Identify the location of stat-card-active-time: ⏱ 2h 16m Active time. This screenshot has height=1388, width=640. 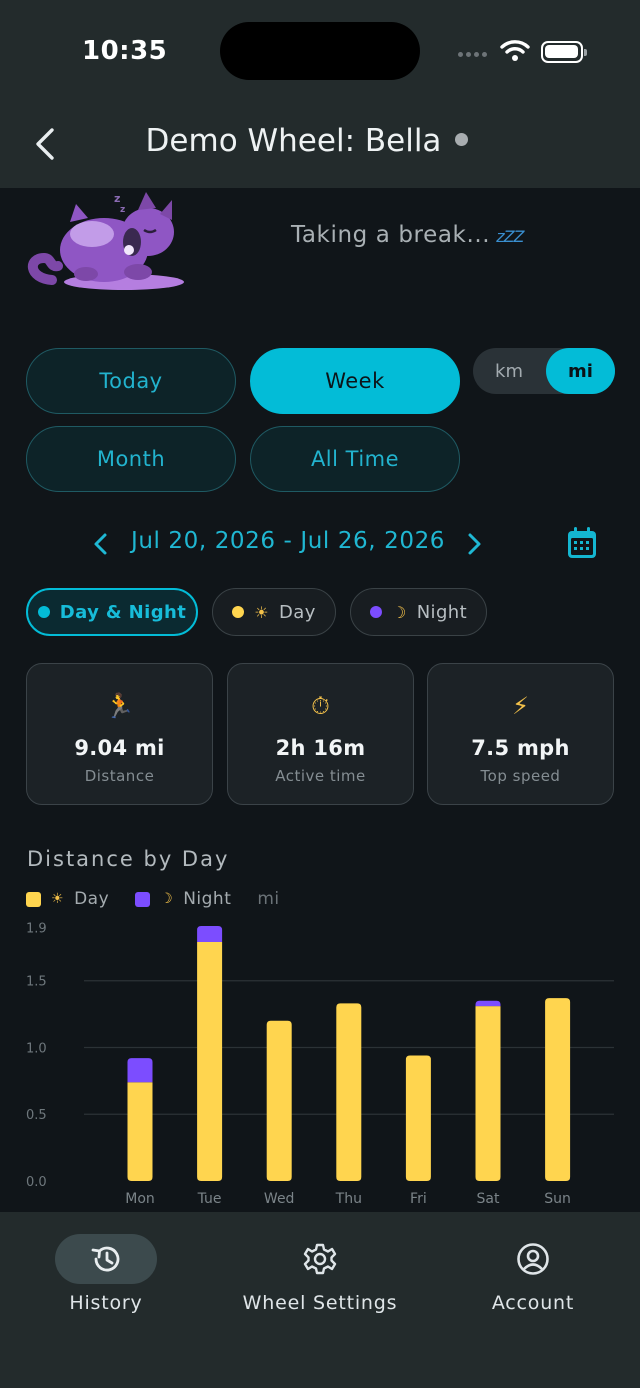
(320, 734).